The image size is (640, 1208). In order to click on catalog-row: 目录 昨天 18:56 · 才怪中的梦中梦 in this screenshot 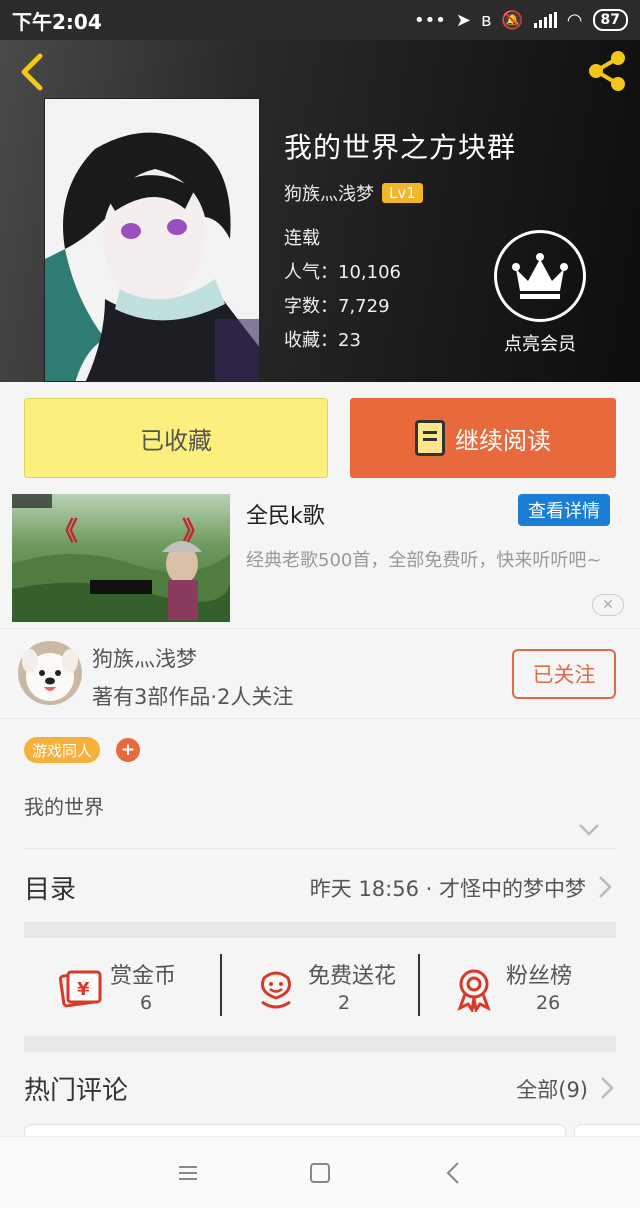, I will do `click(320, 885)`.